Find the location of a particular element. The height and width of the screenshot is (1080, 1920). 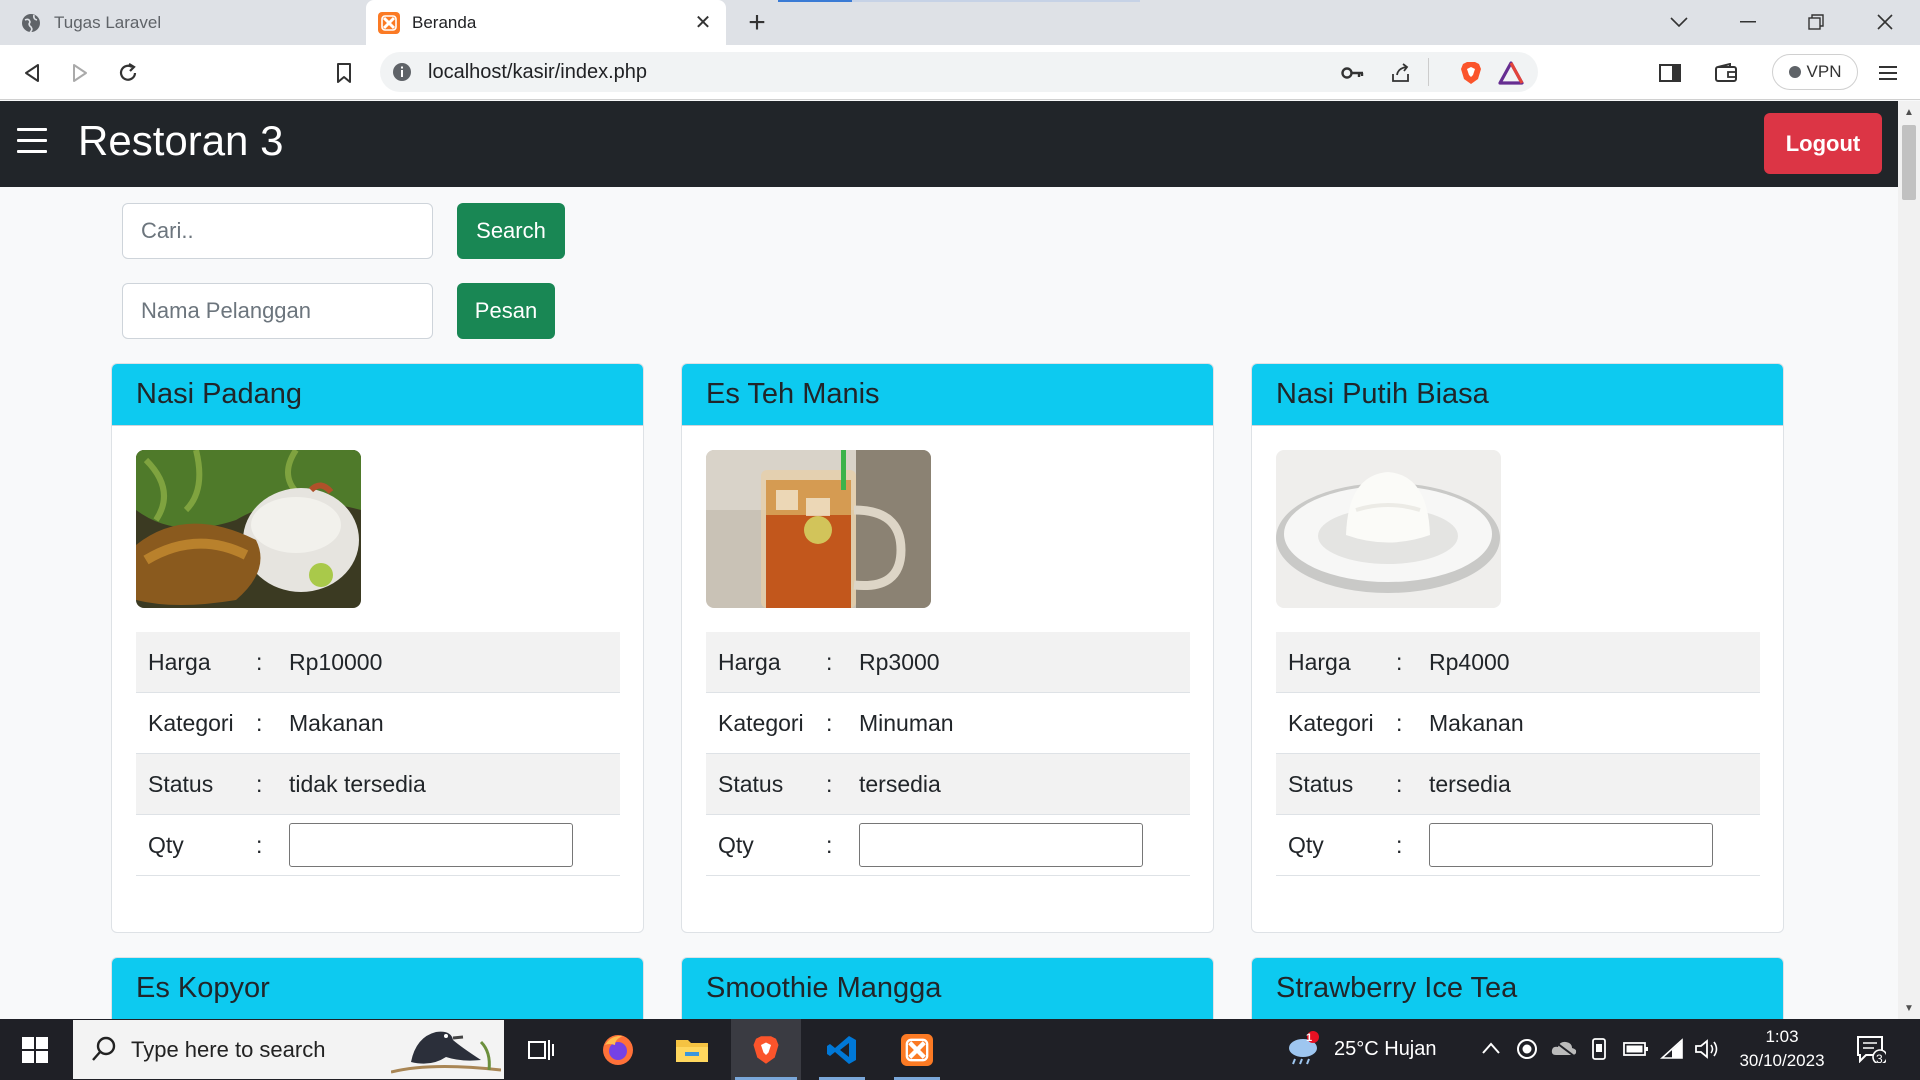

system-clock: 1:03 30/10/2023 is located at coordinates (1782, 1049).